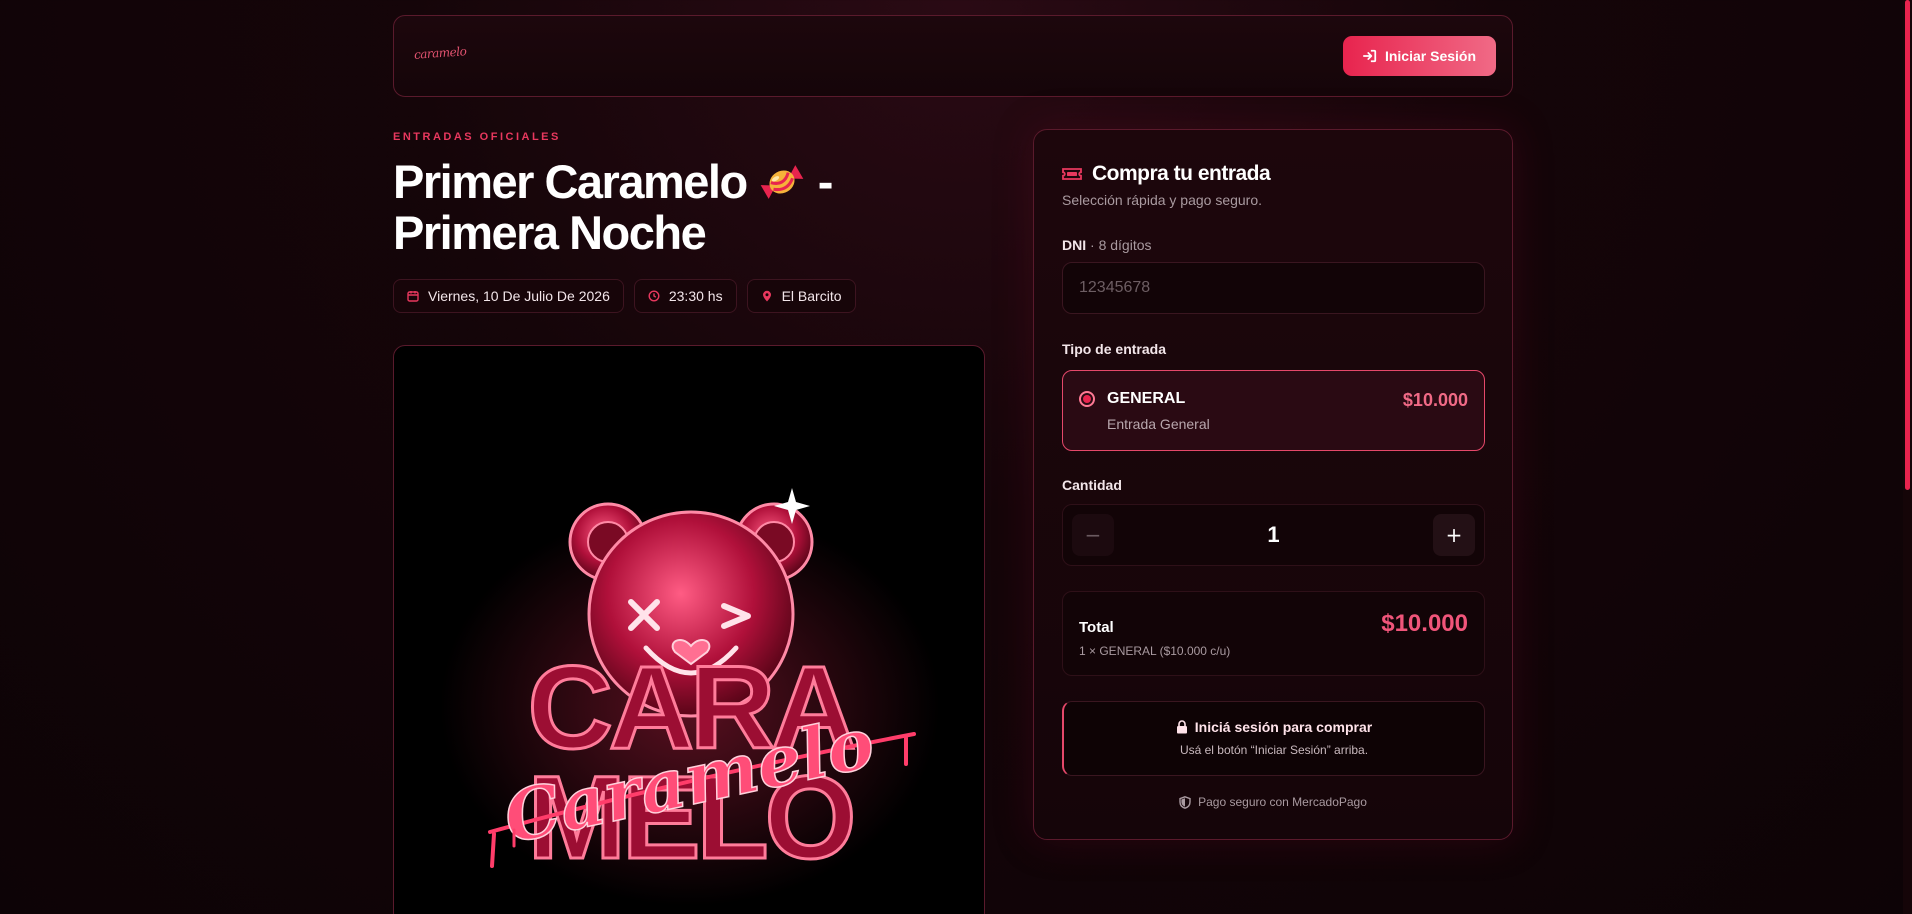 This screenshot has width=1912, height=914. I want to click on quantity-value: 1, so click(1273, 534).